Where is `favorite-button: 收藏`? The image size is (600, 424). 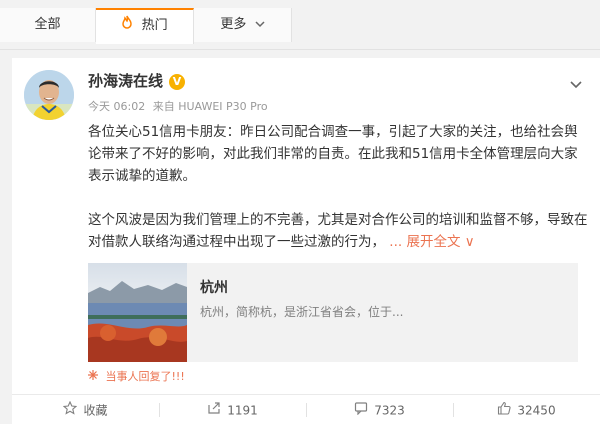 favorite-button: 收藏 is located at coordinates (85, 409).